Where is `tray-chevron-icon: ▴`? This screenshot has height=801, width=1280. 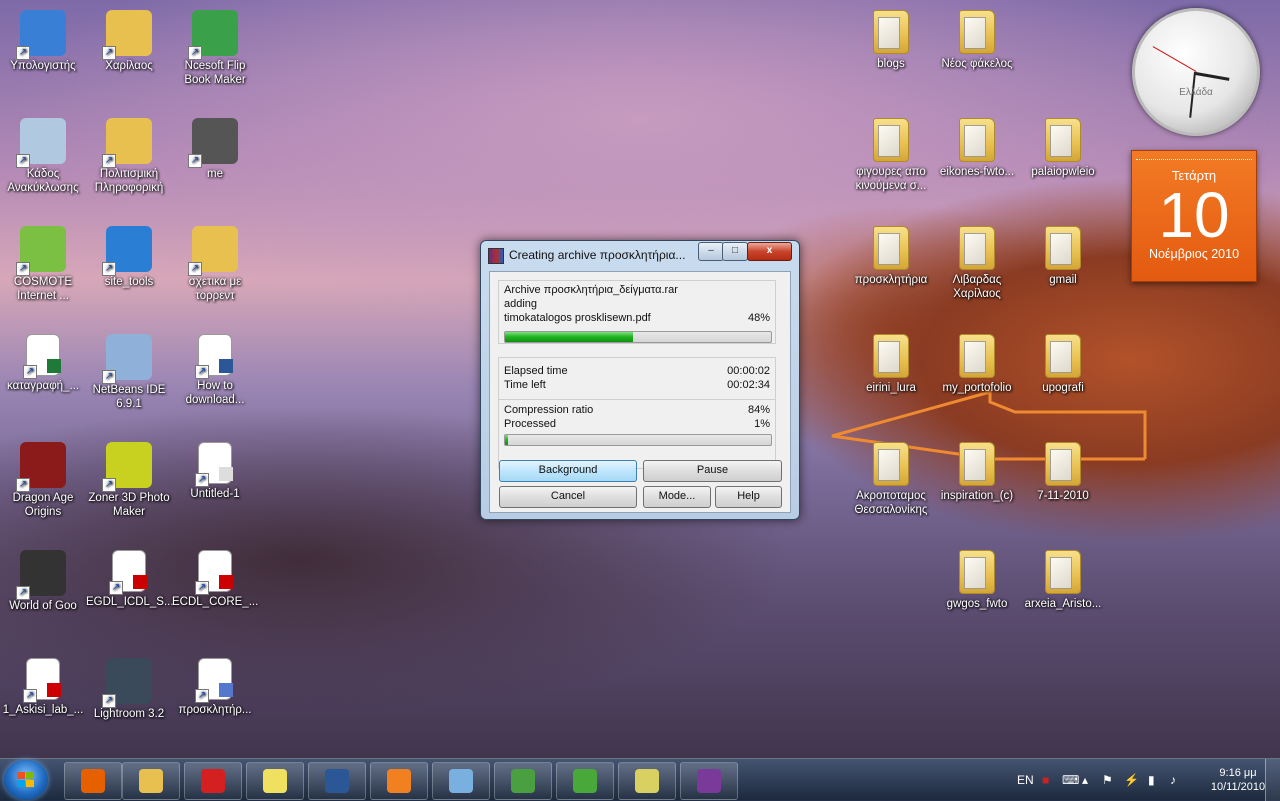
tray-chevron-icon: ▴ is located at coordinates (1085, 780).